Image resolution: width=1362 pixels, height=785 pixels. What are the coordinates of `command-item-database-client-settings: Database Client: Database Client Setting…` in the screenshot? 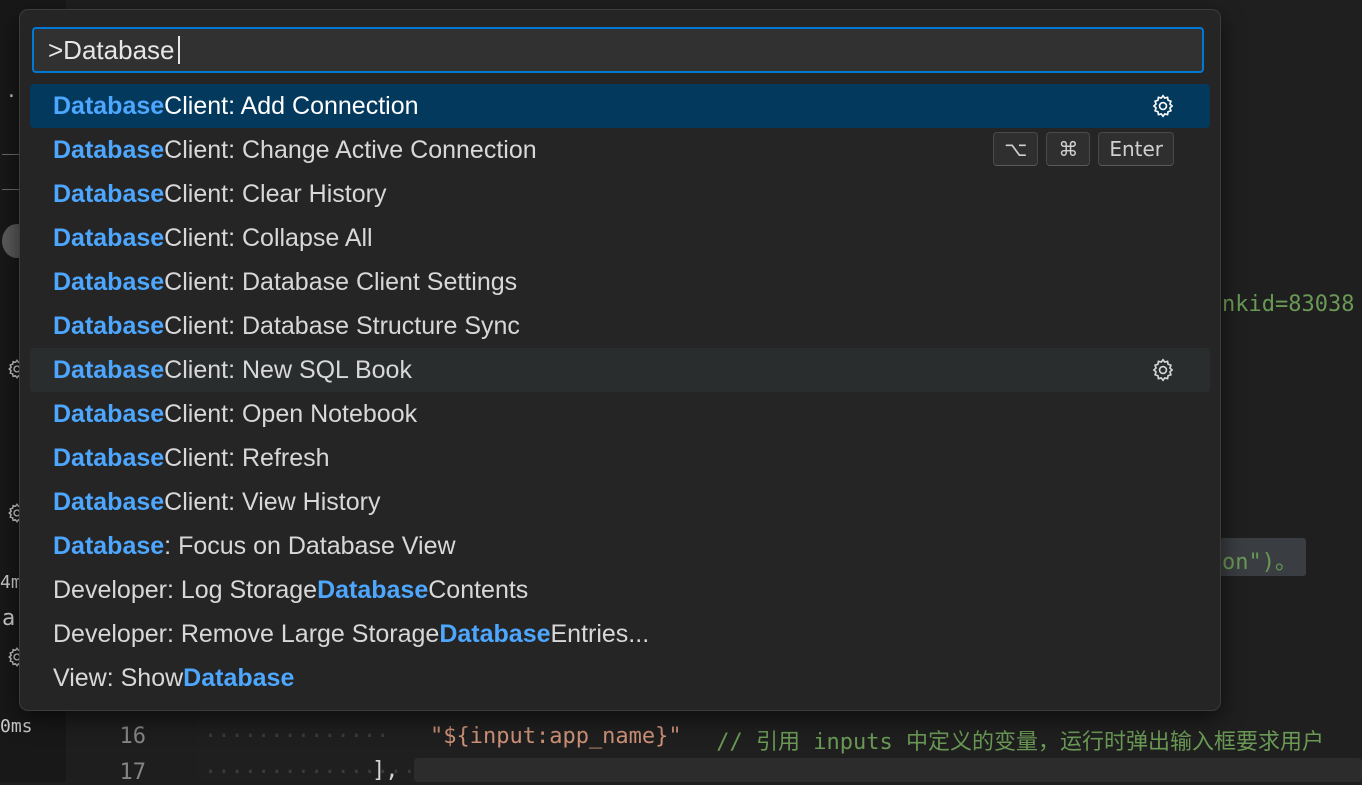 It's located at (620, 282).